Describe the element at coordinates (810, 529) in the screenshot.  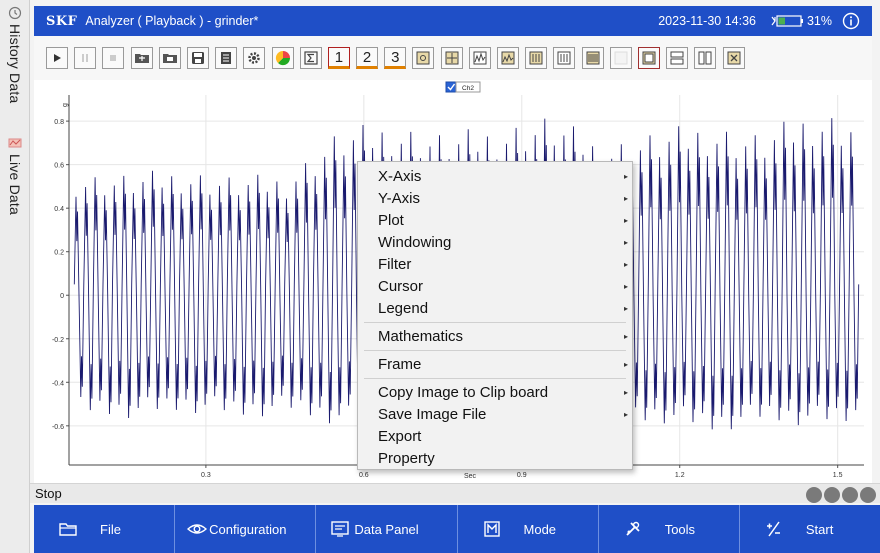
I see `nav-start: Start` at that location.